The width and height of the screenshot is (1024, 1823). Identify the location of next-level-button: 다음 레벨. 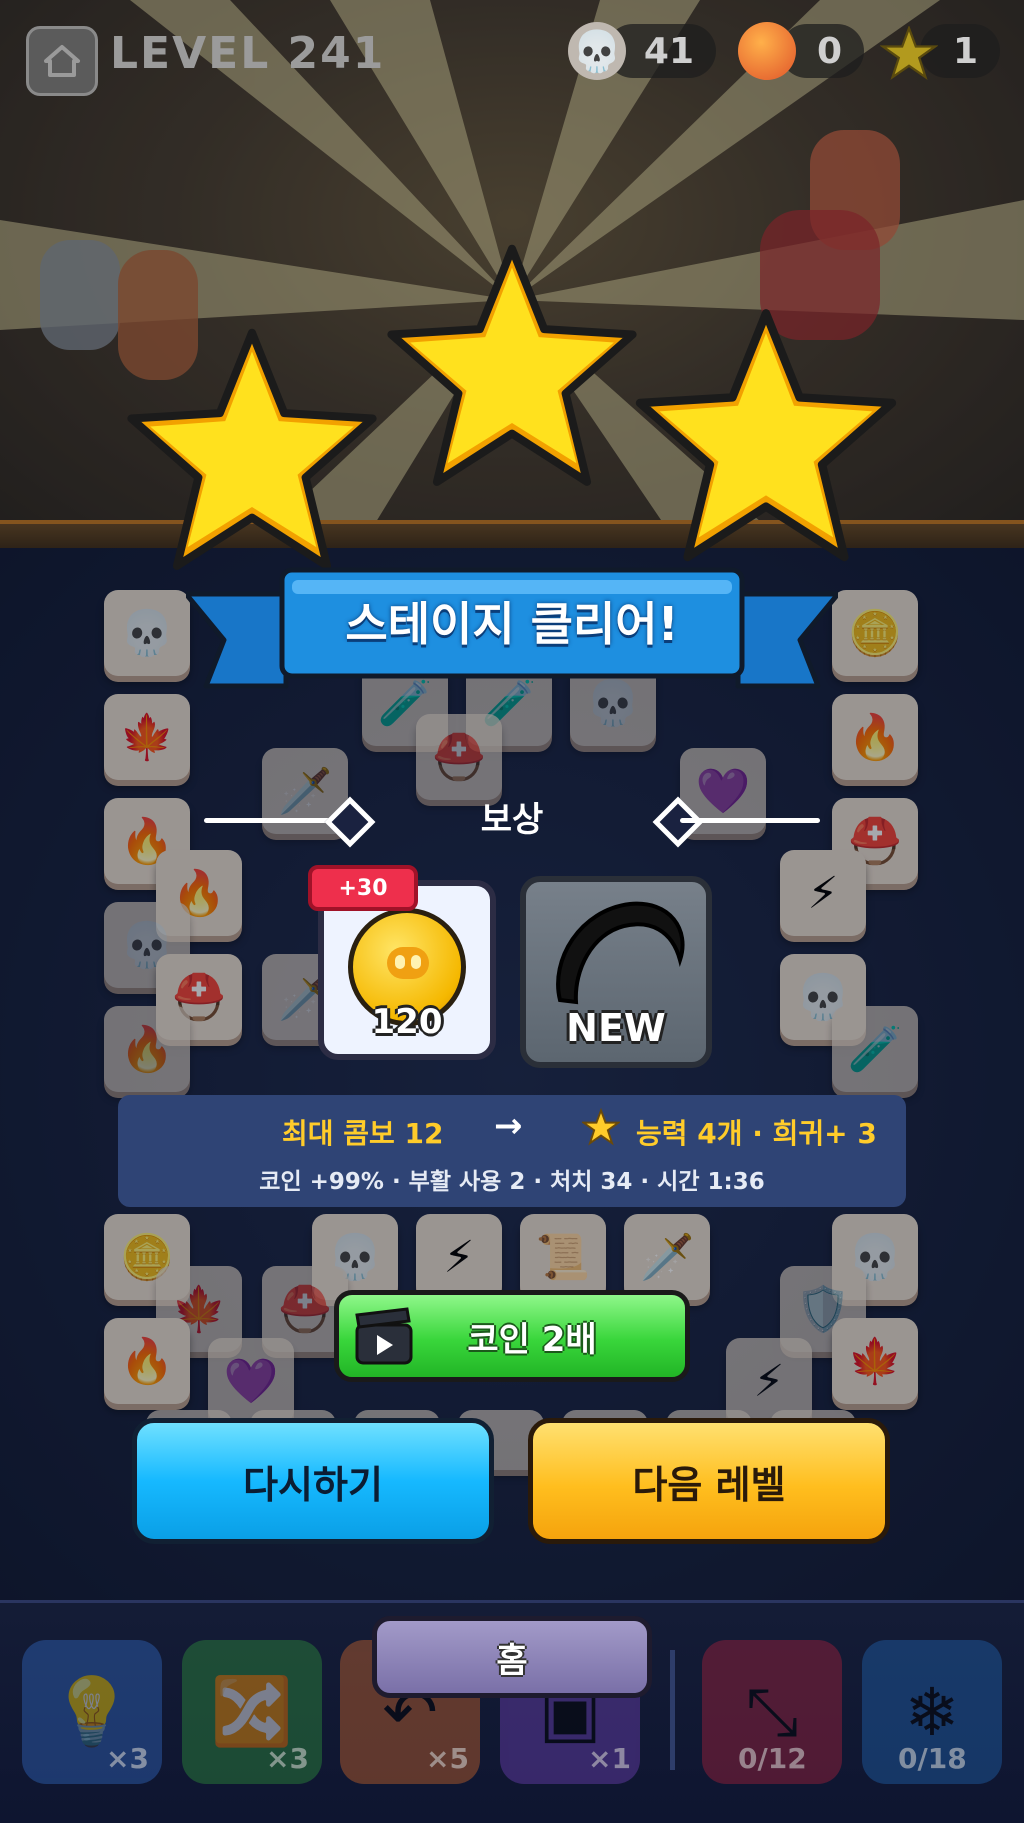
(709, 1481).